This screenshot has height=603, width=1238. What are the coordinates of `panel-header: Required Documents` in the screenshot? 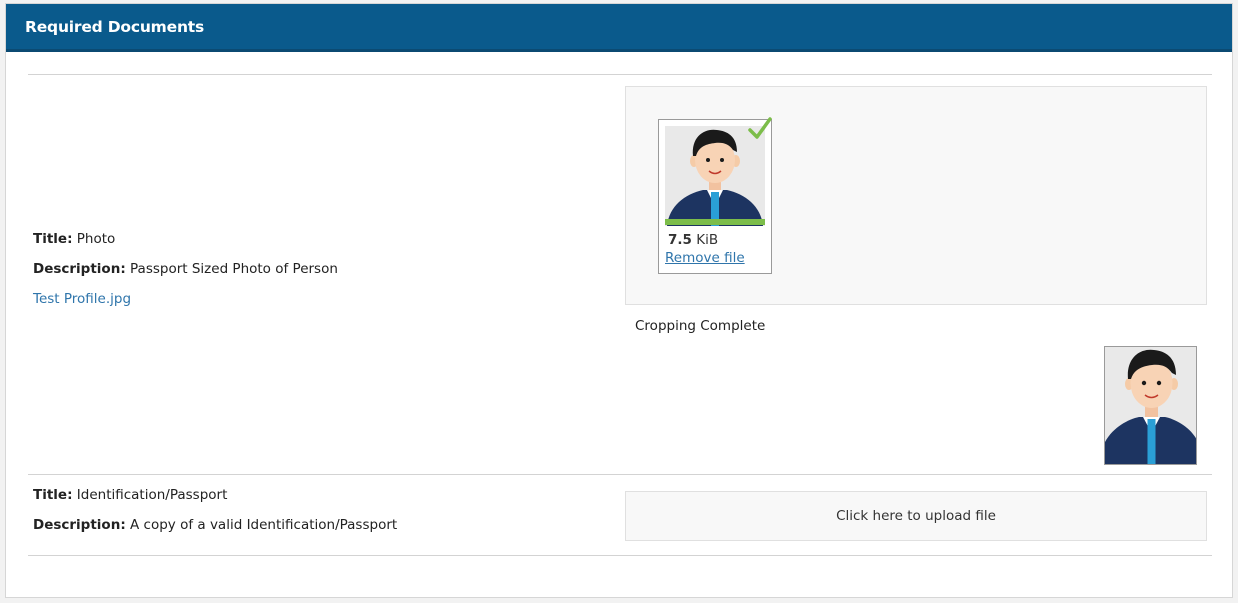 It's located at (619, 28).